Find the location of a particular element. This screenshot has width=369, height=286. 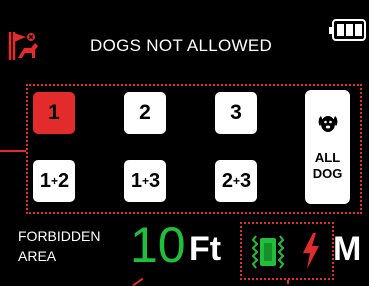

channel-2-button: 2 is located at coordinates (145, 113).